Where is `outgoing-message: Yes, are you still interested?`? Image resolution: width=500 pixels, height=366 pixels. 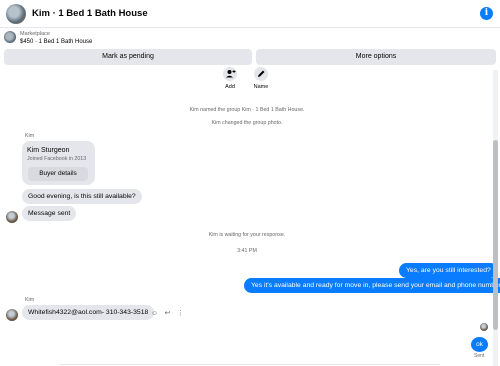
outgoing-message: Yes, are you still interested? is located at coordinates (448, 270).